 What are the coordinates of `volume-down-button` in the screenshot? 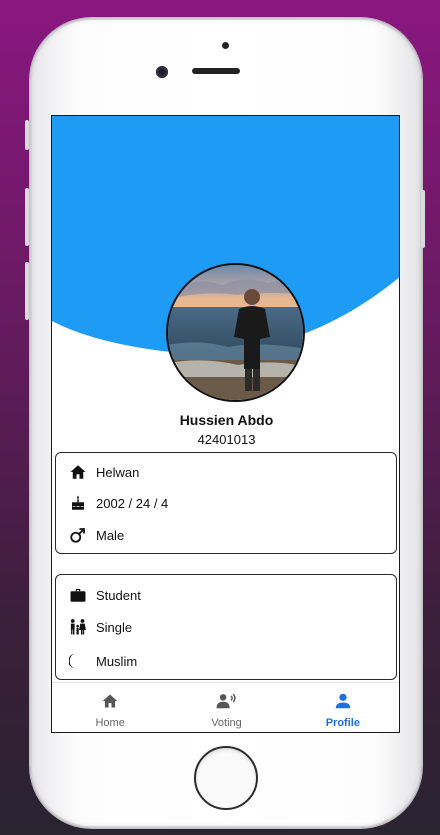 It's located at (27, 291).